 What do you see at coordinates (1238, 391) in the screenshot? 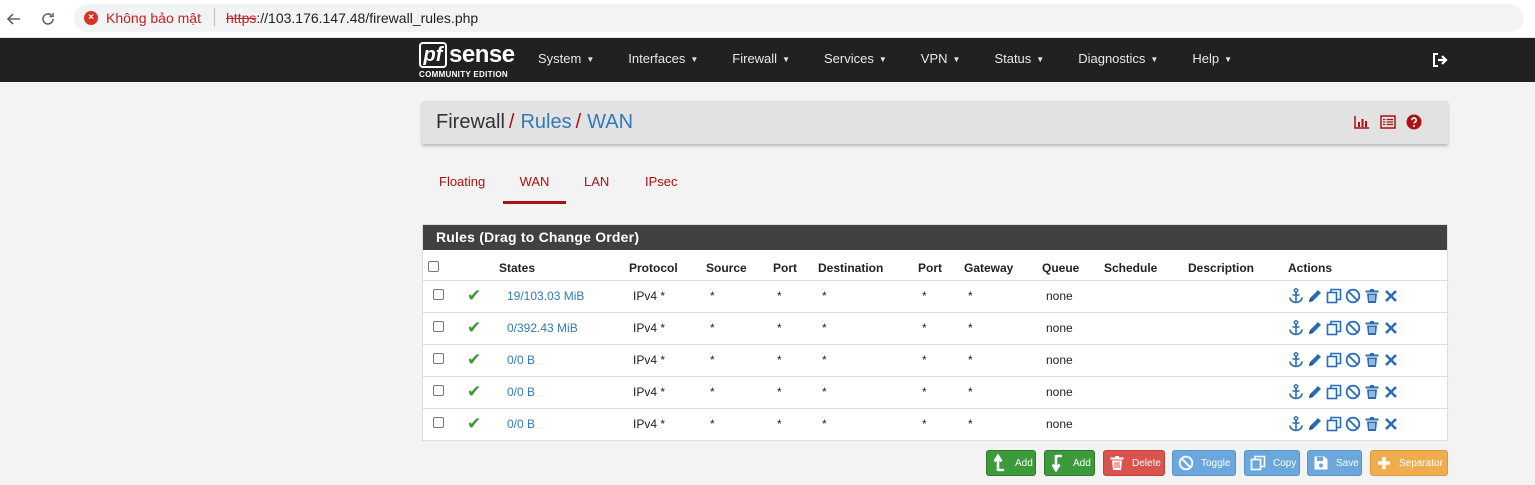
I see `row-description` at bounding box center [1238, 391].